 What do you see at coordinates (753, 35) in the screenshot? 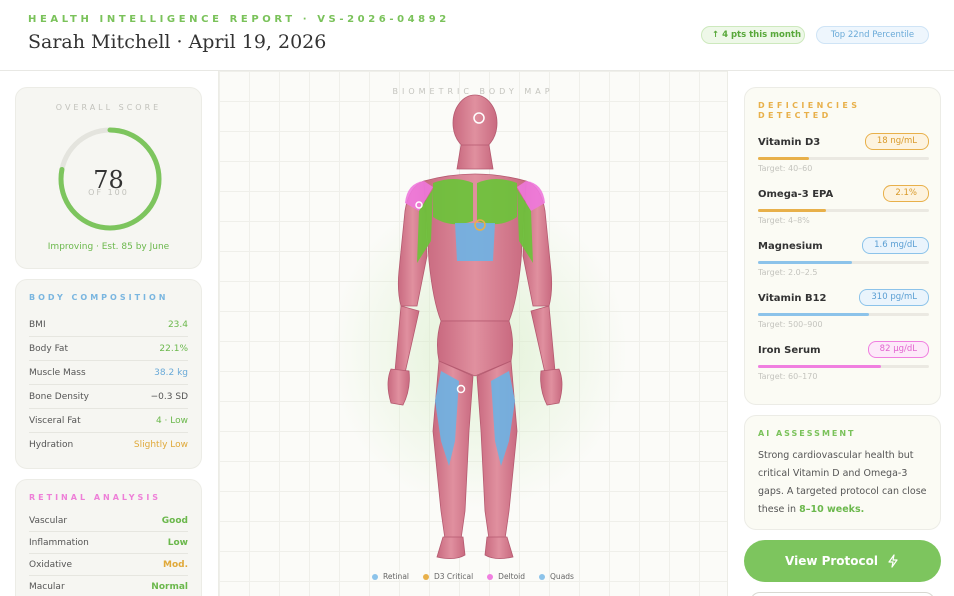
I see `trend-badge: ↑ 4 pts this month` at bounding box center [753, 35].